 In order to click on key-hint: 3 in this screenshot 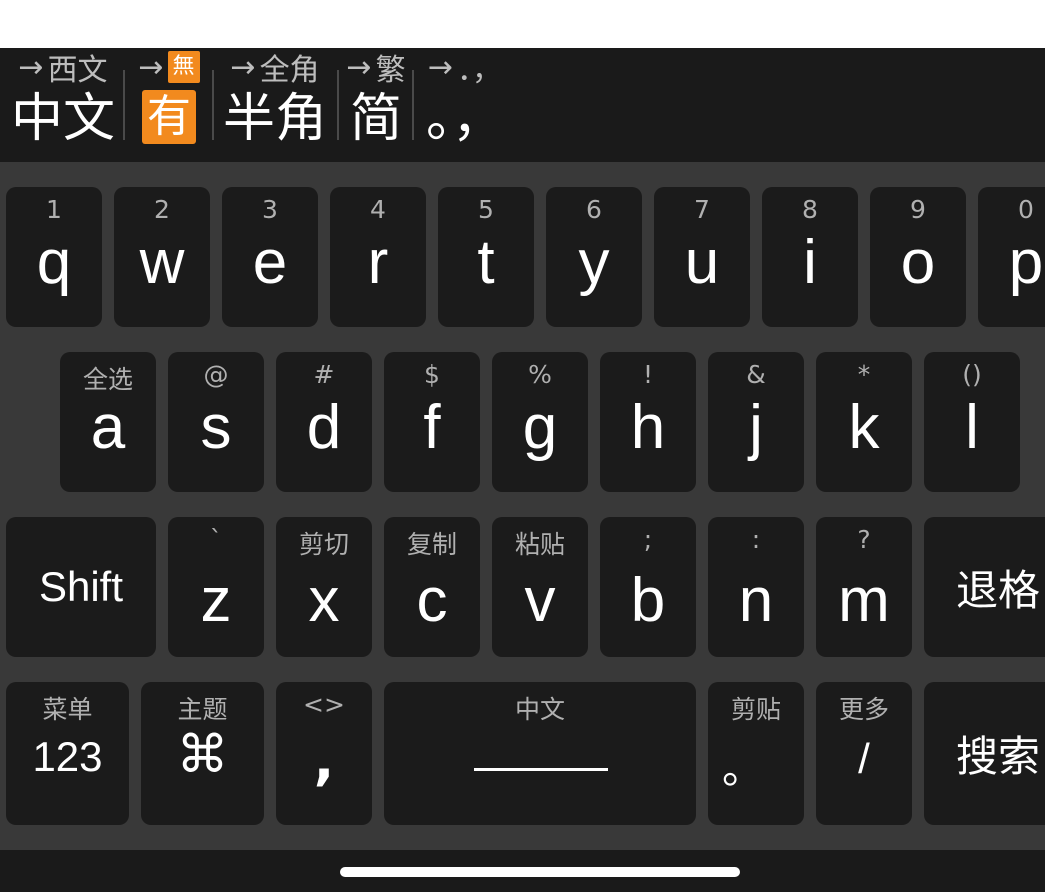, I will do `click(270, 209)`.